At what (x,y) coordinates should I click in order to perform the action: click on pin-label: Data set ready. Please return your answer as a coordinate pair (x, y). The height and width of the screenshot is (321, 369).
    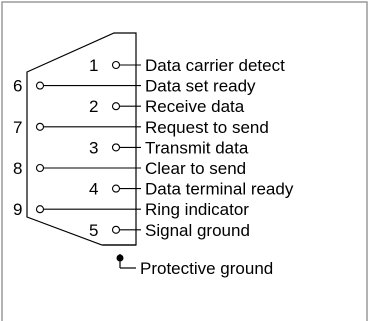
    Looking at the image, I should click on (200, 86).